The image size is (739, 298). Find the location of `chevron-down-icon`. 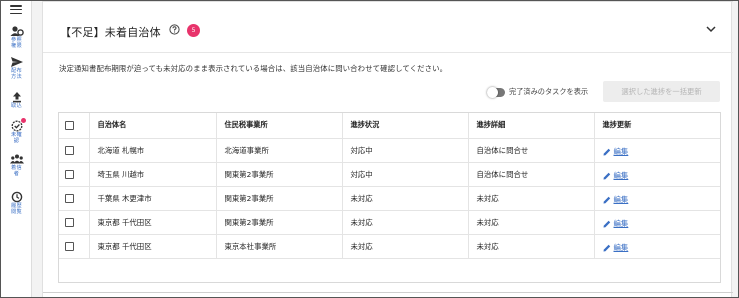

chevron-down-icon is located at coordinates (711, 29).